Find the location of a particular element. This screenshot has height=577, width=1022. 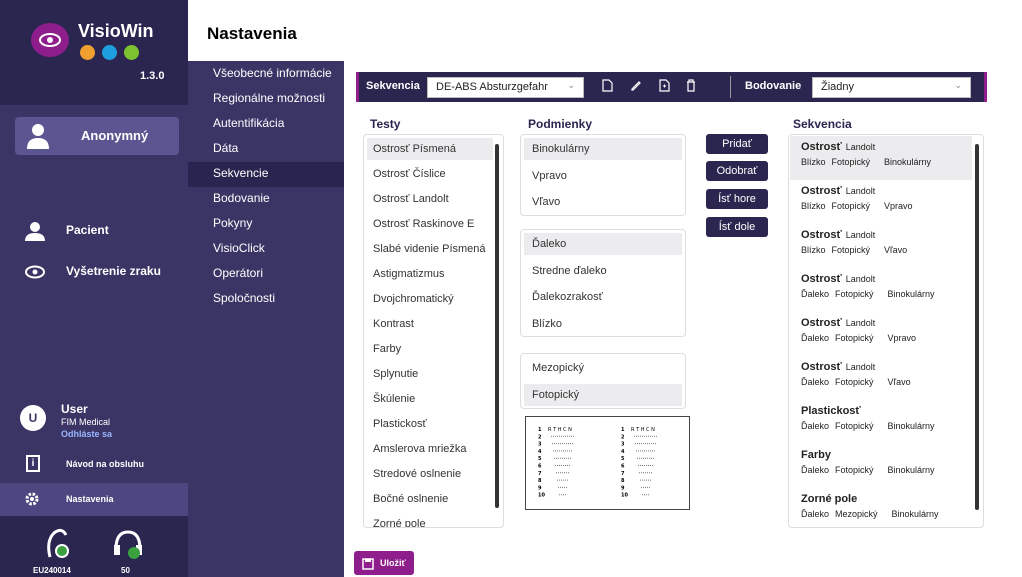

sequence-item-test-name: Farby is located at coordinates (816, 455).